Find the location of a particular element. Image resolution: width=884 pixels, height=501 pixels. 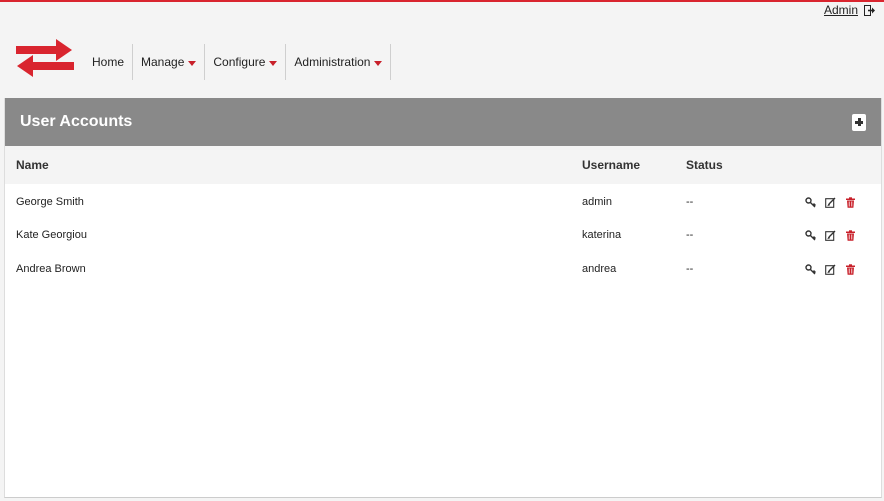

logout-icon is located at coordinates (870, 10).